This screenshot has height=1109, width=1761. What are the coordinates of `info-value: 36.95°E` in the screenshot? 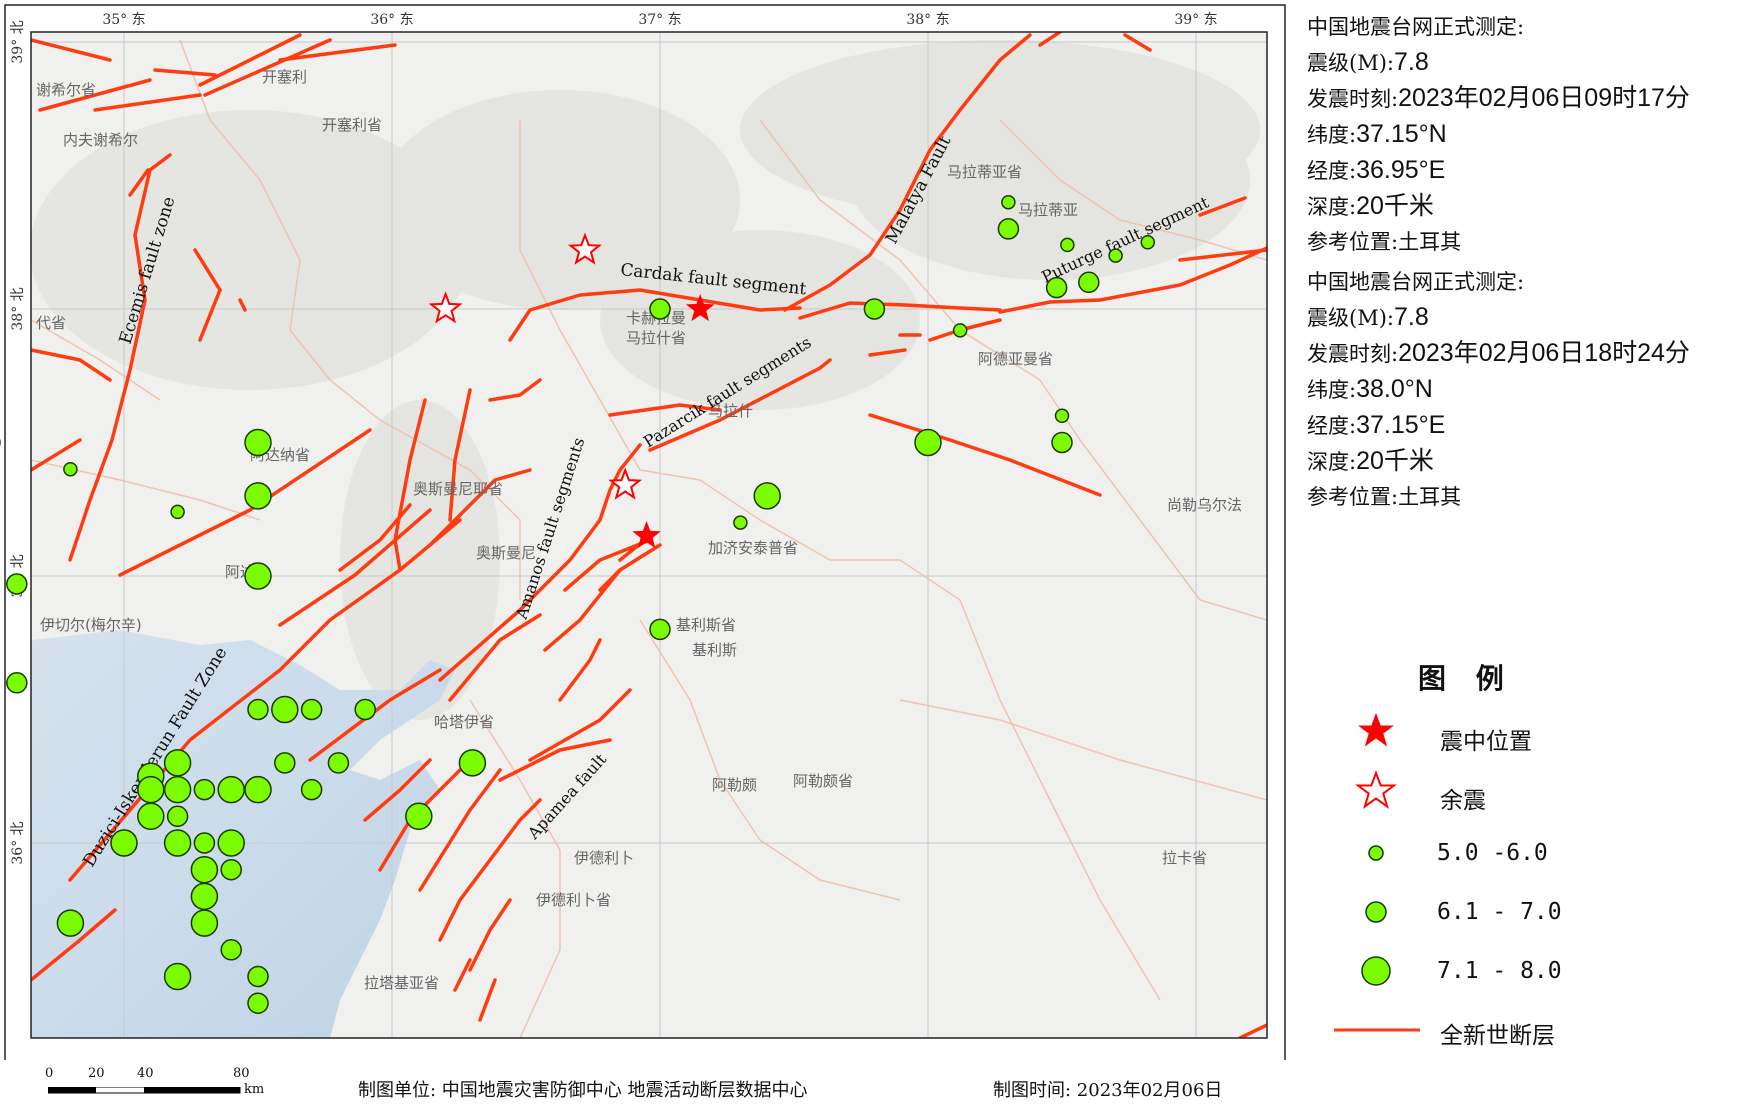 It's located at (1401, 170).